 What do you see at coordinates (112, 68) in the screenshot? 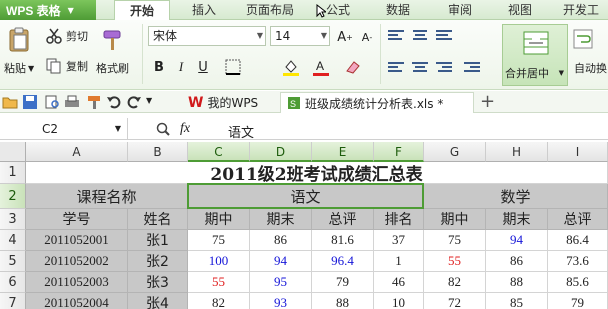
I see `format-painter-button: 格式刷` at bounding box center [112, 68].